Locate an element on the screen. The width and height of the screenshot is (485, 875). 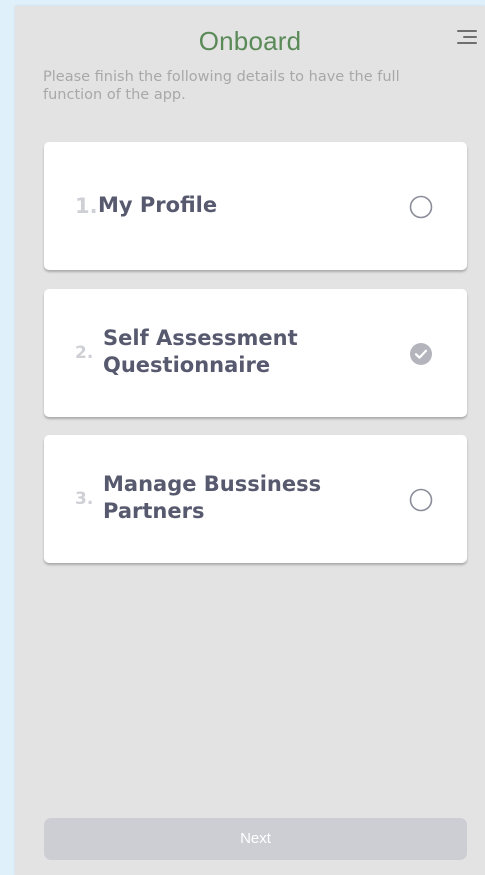
step-card-self-assessment: 2. Self Assessment Questionnaire is located at coordinates (255, 353).